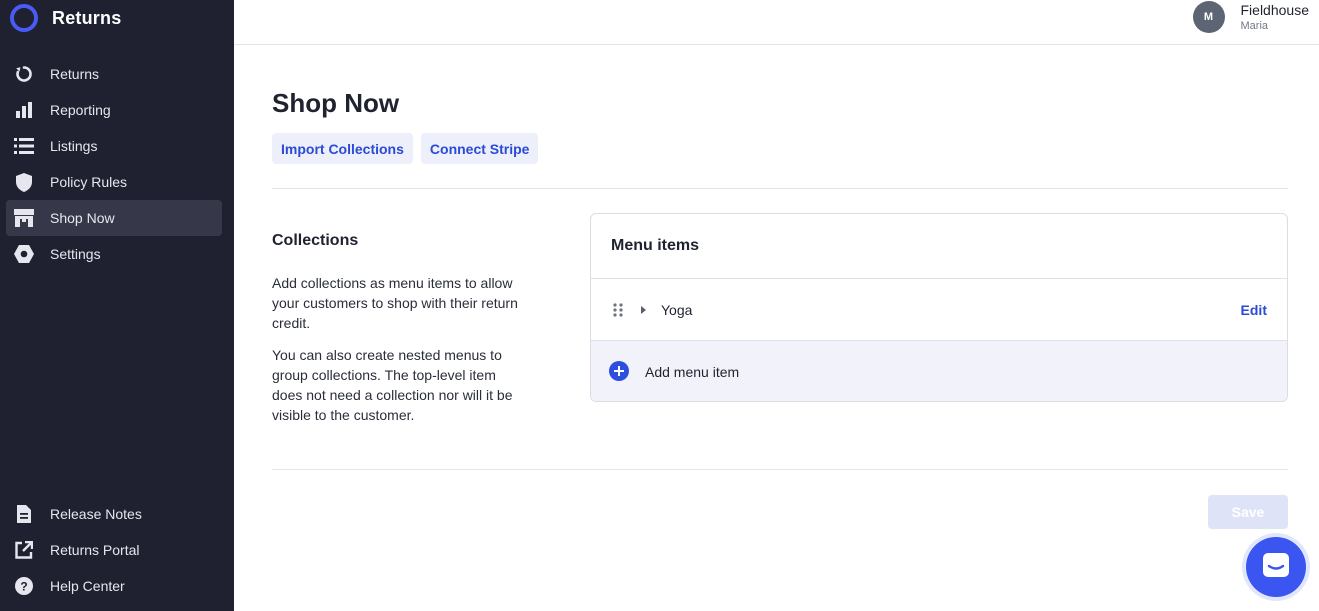  Describe the element at coordinates (74, 146) in the screenshot. I see `sidebar-item-label: Listings` at that location.